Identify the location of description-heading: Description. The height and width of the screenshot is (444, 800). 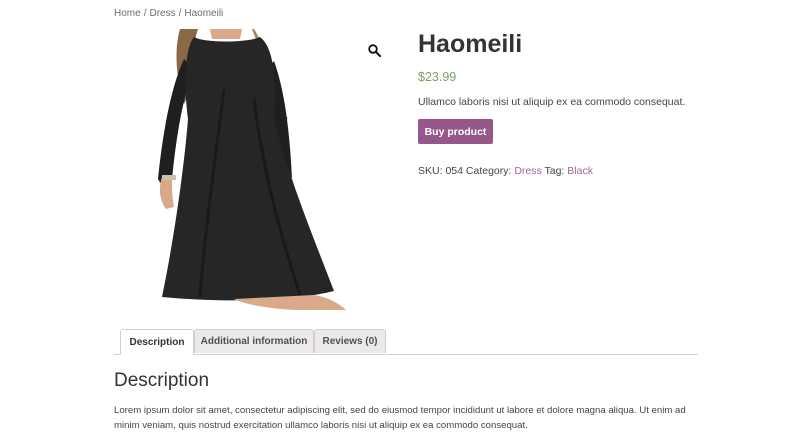
(162, 380).